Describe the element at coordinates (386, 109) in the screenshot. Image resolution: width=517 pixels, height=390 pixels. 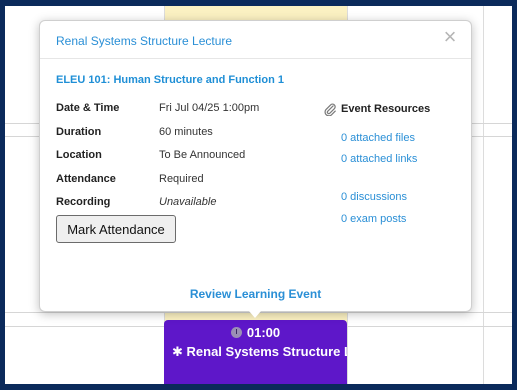
I see `event-resources-title: Event Resources` at that location.